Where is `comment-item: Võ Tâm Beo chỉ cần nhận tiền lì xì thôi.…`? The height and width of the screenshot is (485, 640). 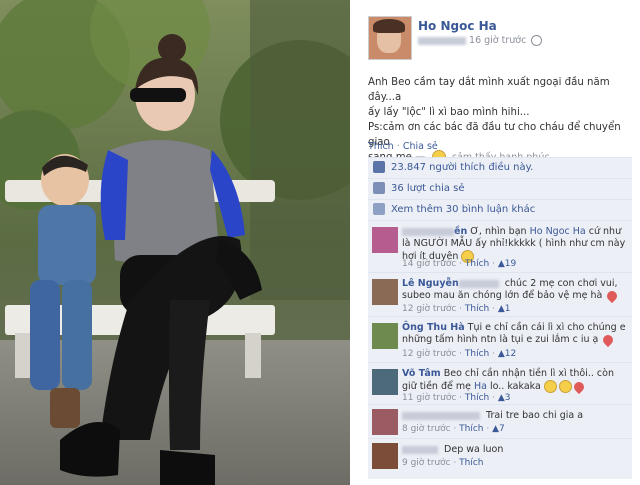 comment-item: Võ Tâm Beo chỉ cần nhận tiền lì xì thôi.… is located at coordinates (500, 383).